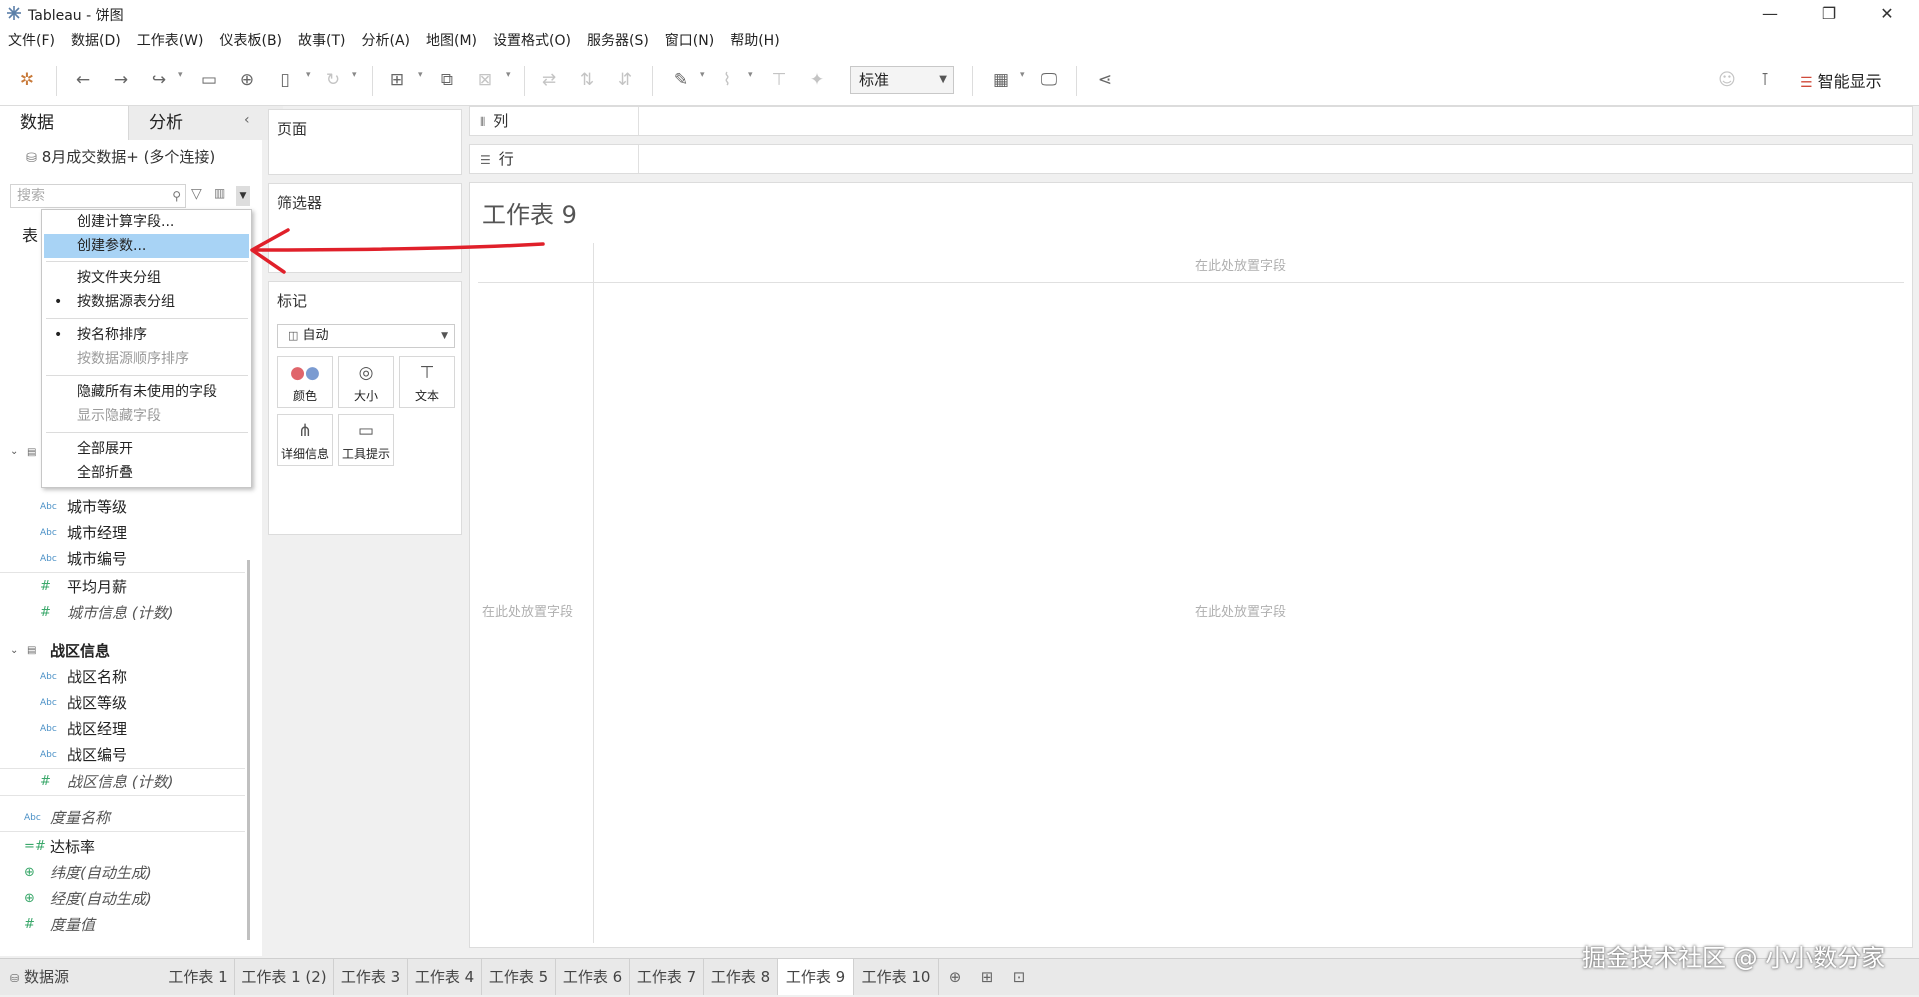 The height and width of the screenshot is (997, 1919). I want to click on menu-item-sort-by-name: • 按名称排序, so click(146, 335).